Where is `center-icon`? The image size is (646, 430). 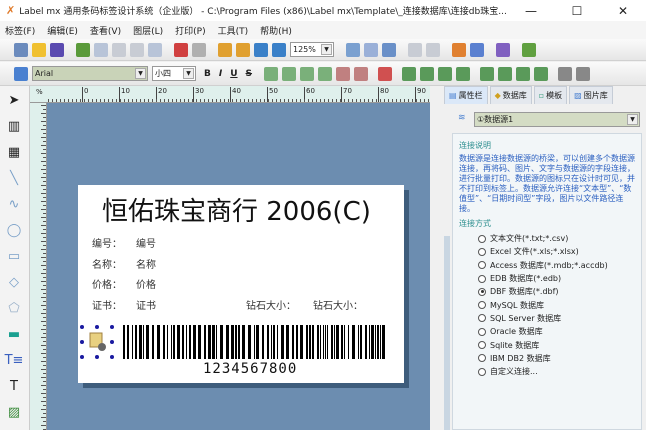 center-icon is located at coordinates (385, 73).